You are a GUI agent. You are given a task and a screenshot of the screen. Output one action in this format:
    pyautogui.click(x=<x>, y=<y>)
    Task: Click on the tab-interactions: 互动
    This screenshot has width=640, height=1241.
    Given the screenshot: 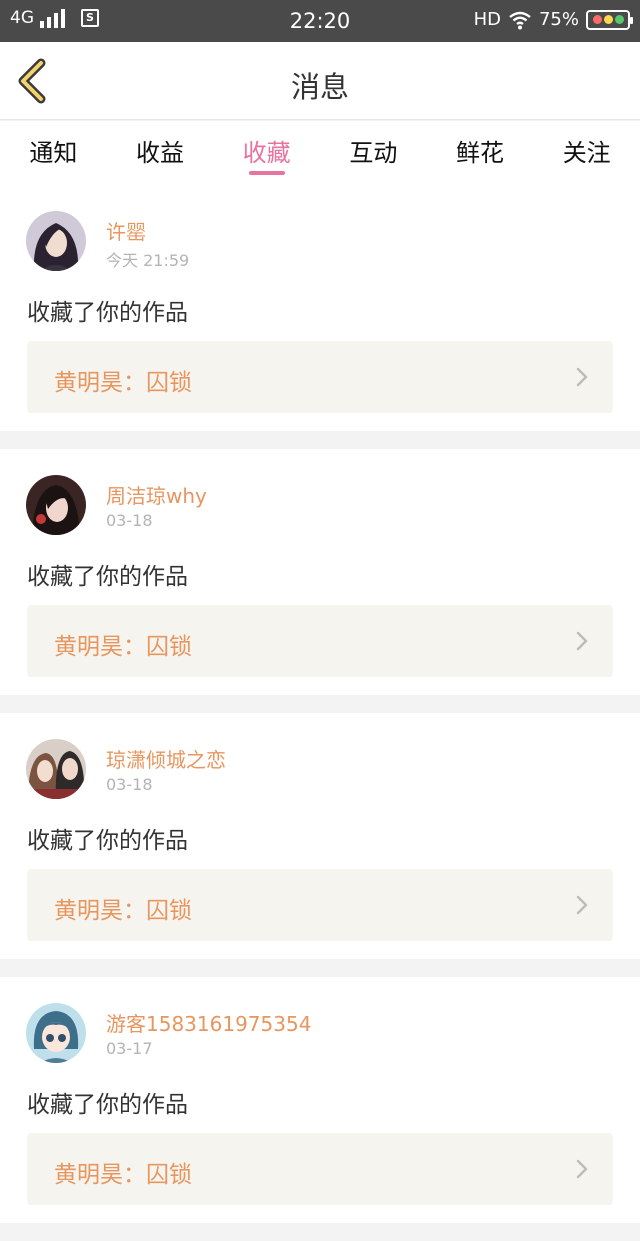 What is the action you would take?
    pyautogui.click(x=373, y=153)
    